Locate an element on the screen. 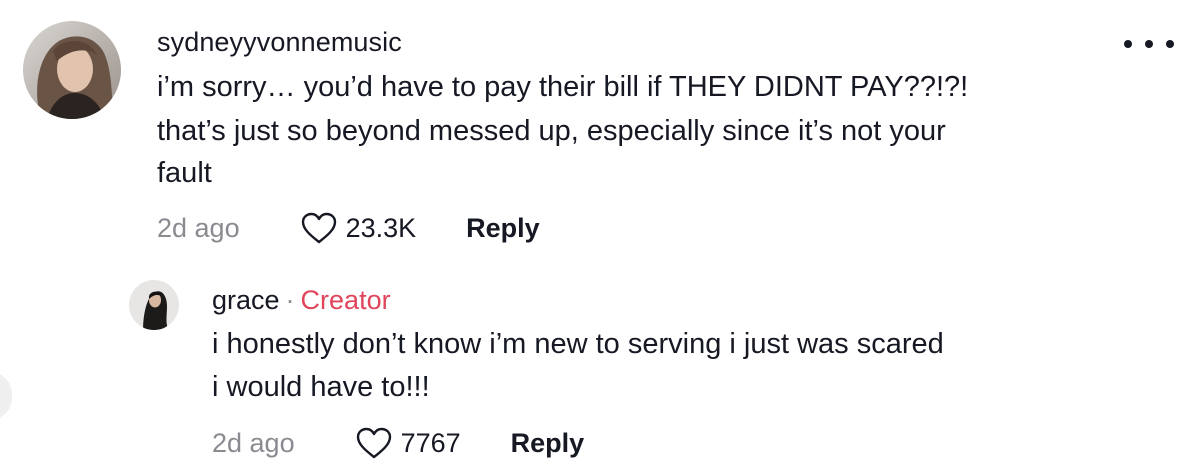 Image resolution: width=1200 pixels, height=468 pixels. creator-badge: Creator is located at coordinates (345, 300).